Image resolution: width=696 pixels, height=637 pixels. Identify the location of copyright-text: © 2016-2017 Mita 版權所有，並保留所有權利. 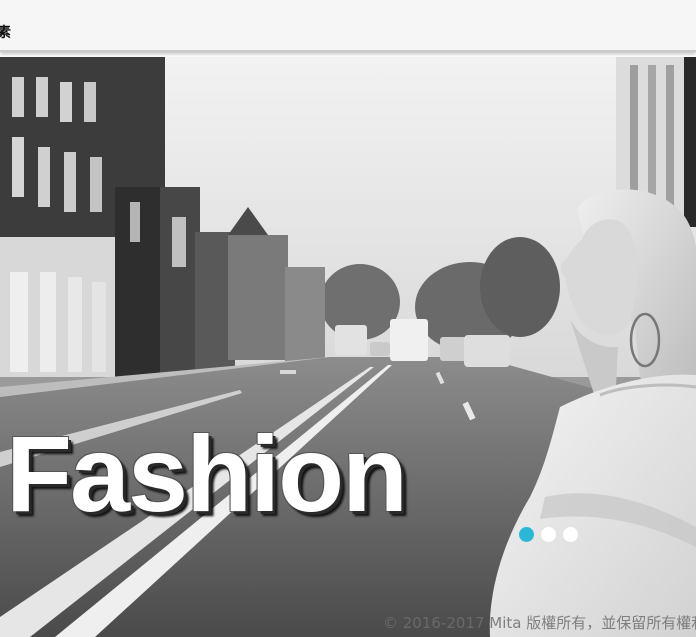
(539, 623).